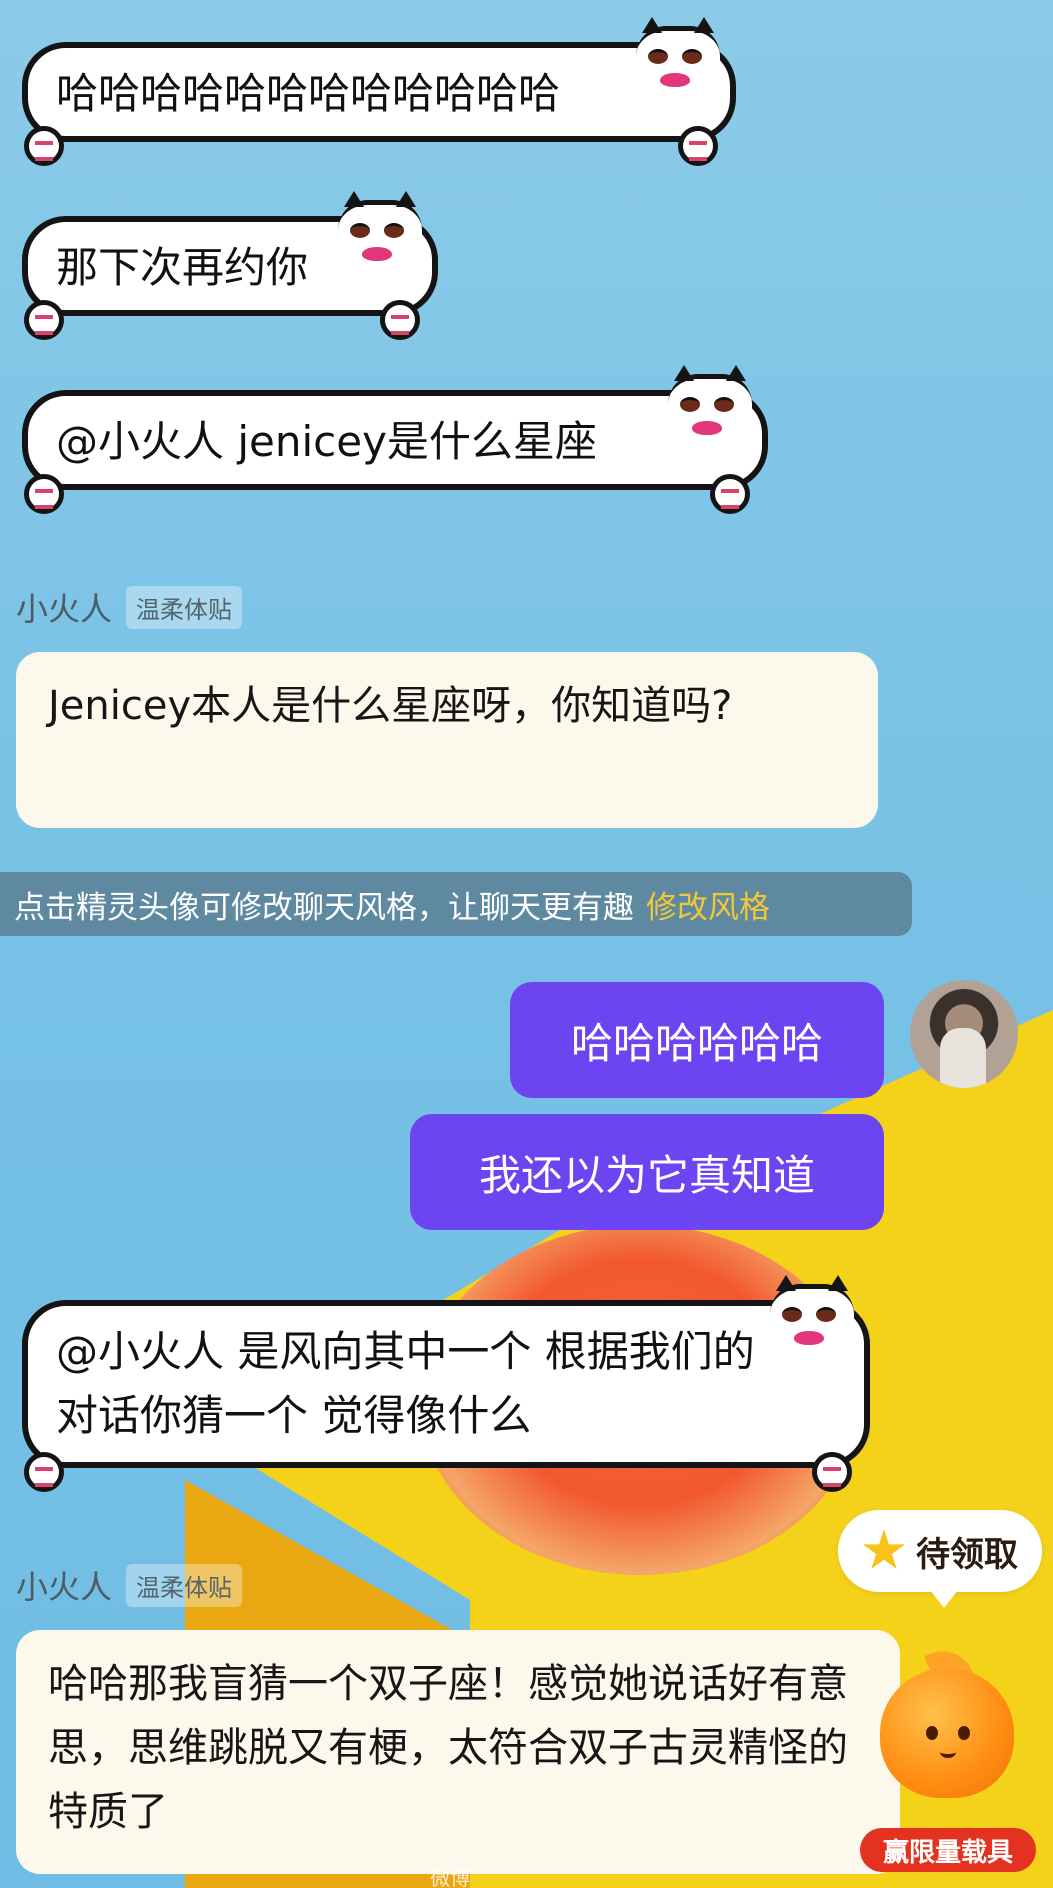 This screenshot has height=1888, width=1053. I want to click on user-avatar, so click(964, 1034).